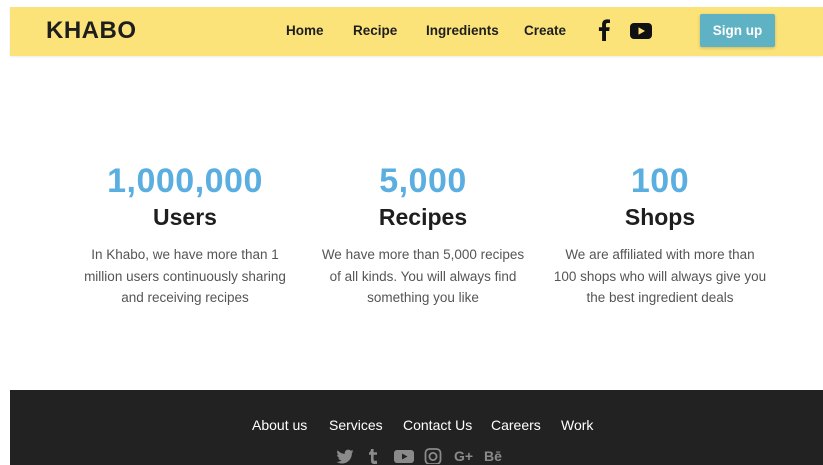 The image size is (823, 465). What do you see at coordinates (660, 217) in the screenshot?
I see `stat-label: Shops` at bounding box center [660, 217].